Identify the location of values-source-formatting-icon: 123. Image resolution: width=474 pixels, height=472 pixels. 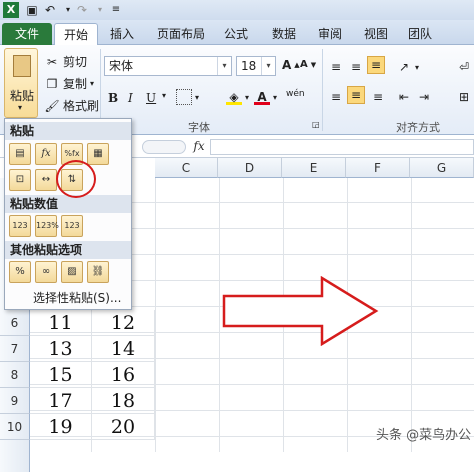
(72, 226).